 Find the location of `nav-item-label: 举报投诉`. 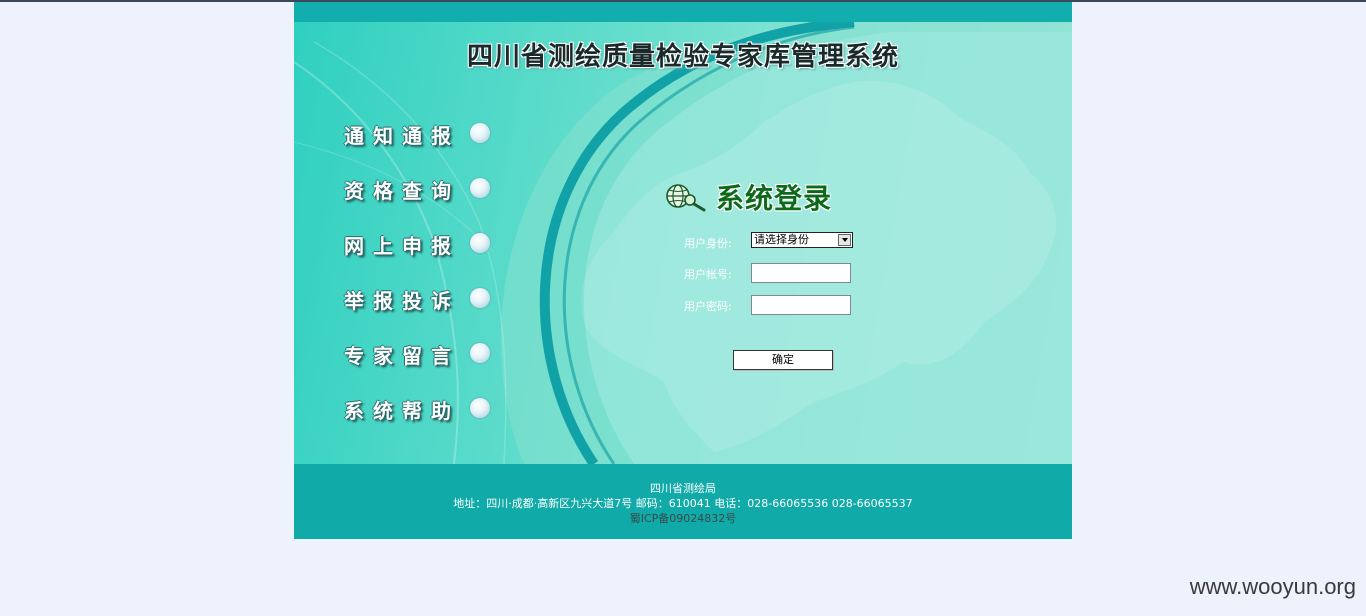

nav-item-label: 举报投诉 is located at coordinates (402, 301).